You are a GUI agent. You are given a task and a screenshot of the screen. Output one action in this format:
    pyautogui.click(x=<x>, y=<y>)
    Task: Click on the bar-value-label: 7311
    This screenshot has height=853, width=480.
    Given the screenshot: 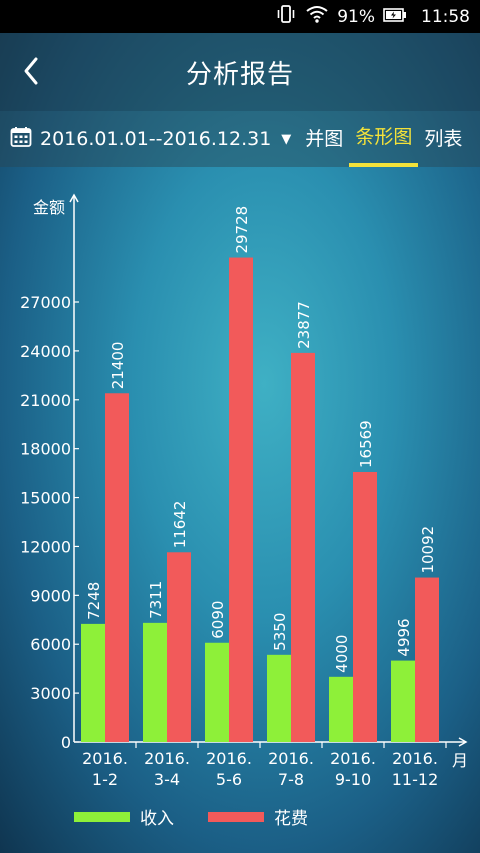 What is the action you would take?
    pyautogui.click(x=156, y=600)
    